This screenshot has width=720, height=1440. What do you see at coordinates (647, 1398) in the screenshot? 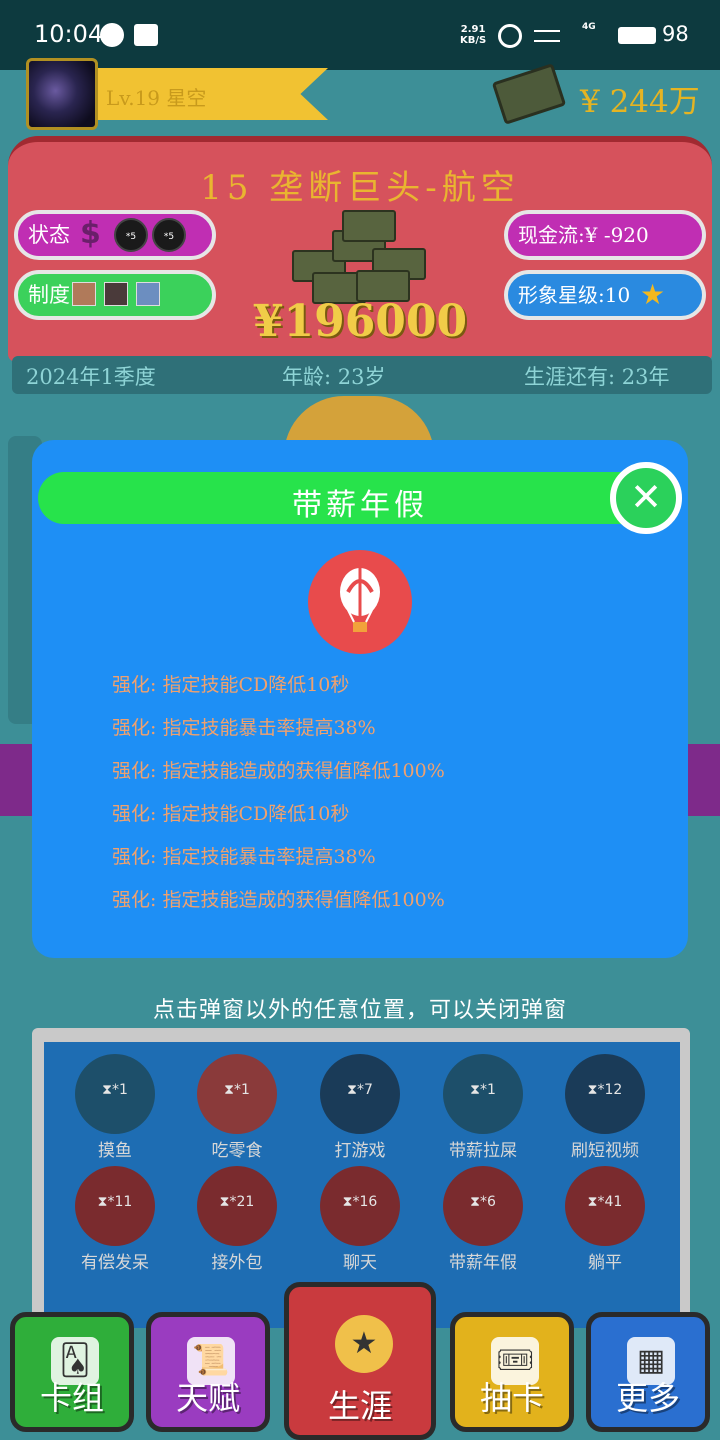
I see `tab-label: 更多` at bounding box center [647, 1398].